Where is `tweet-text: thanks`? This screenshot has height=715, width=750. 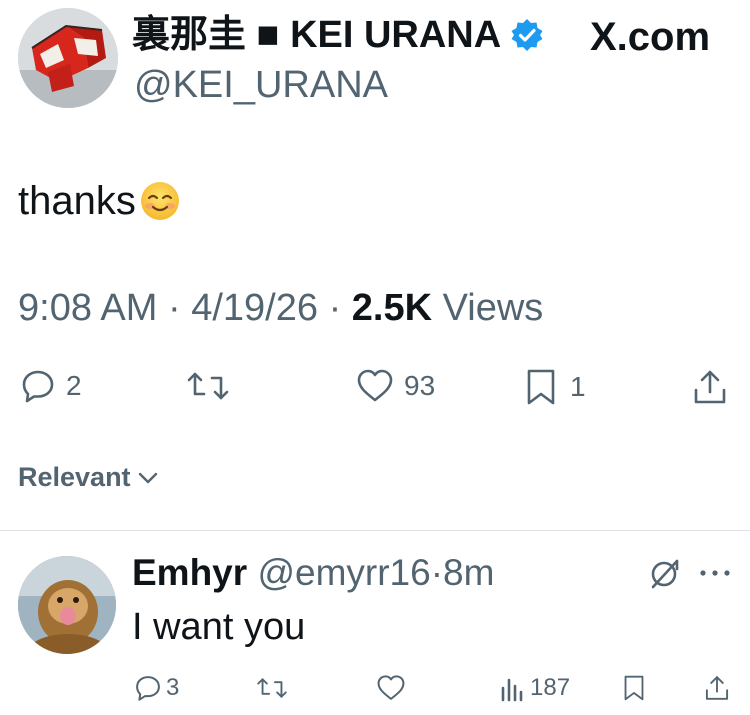
tweet-text: thanks is located at coordinates (100, 201).